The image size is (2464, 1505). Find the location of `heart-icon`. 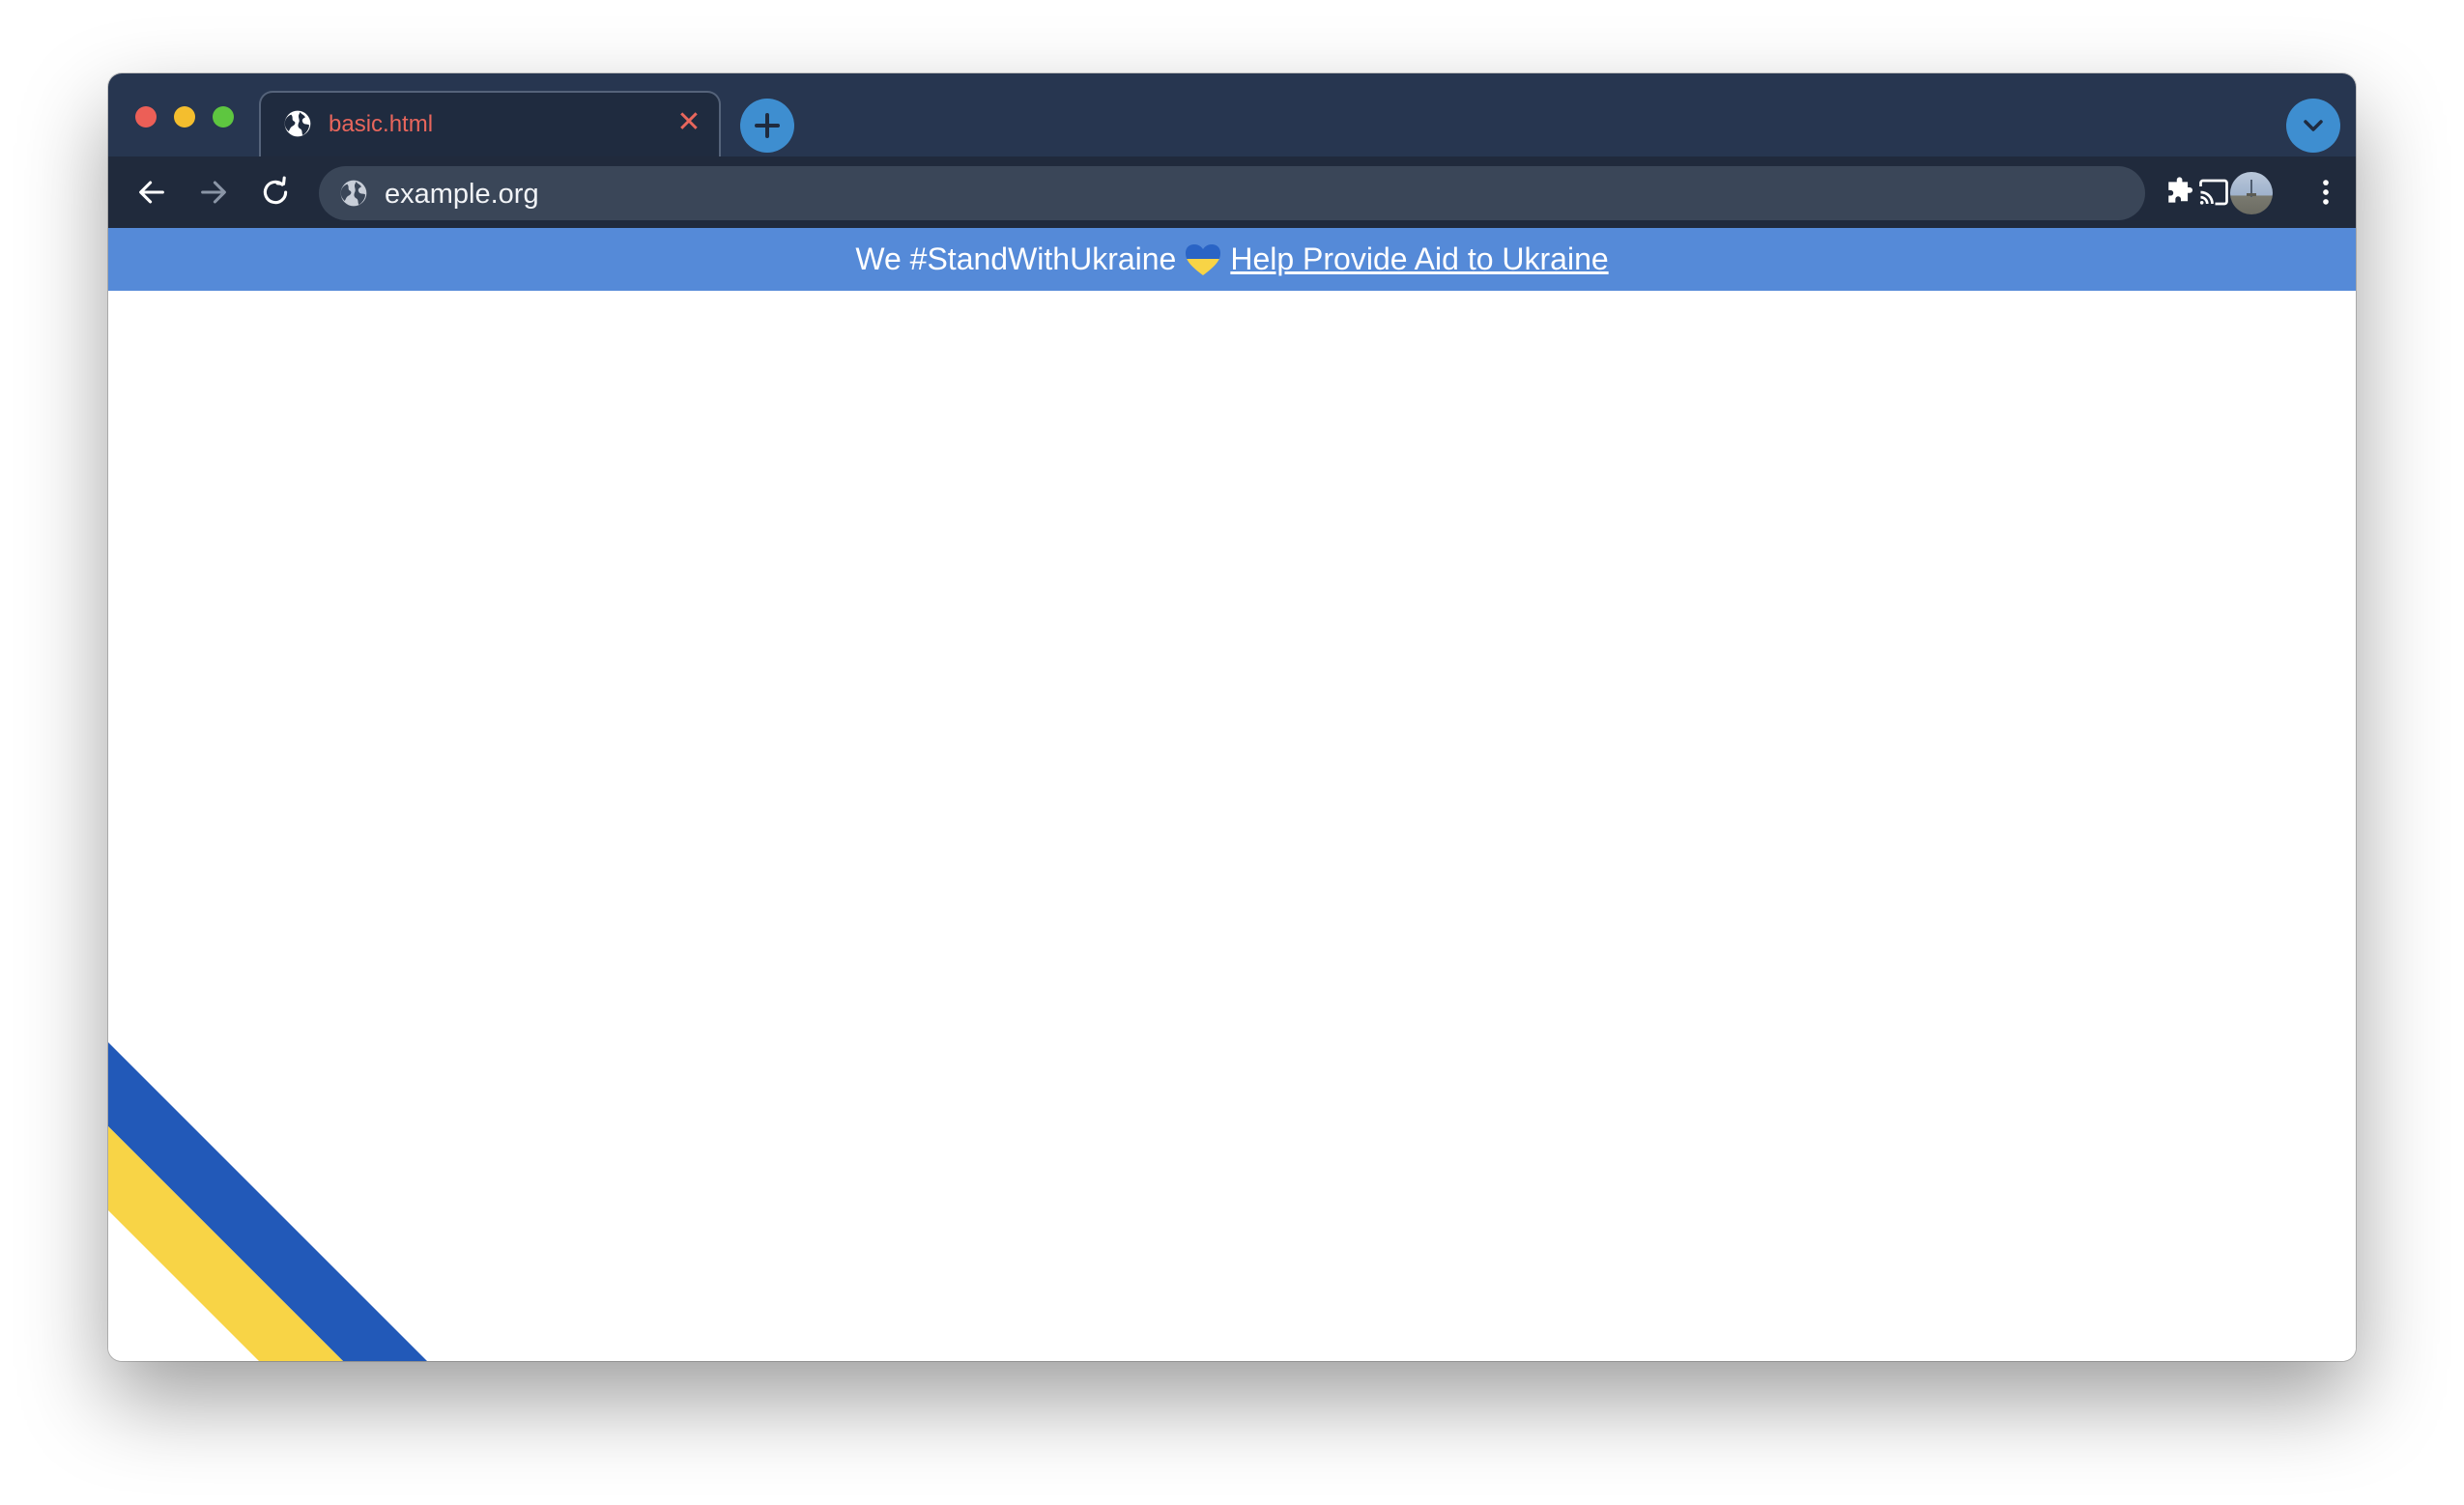

heart-icon is located at coordinates (1203, 259).